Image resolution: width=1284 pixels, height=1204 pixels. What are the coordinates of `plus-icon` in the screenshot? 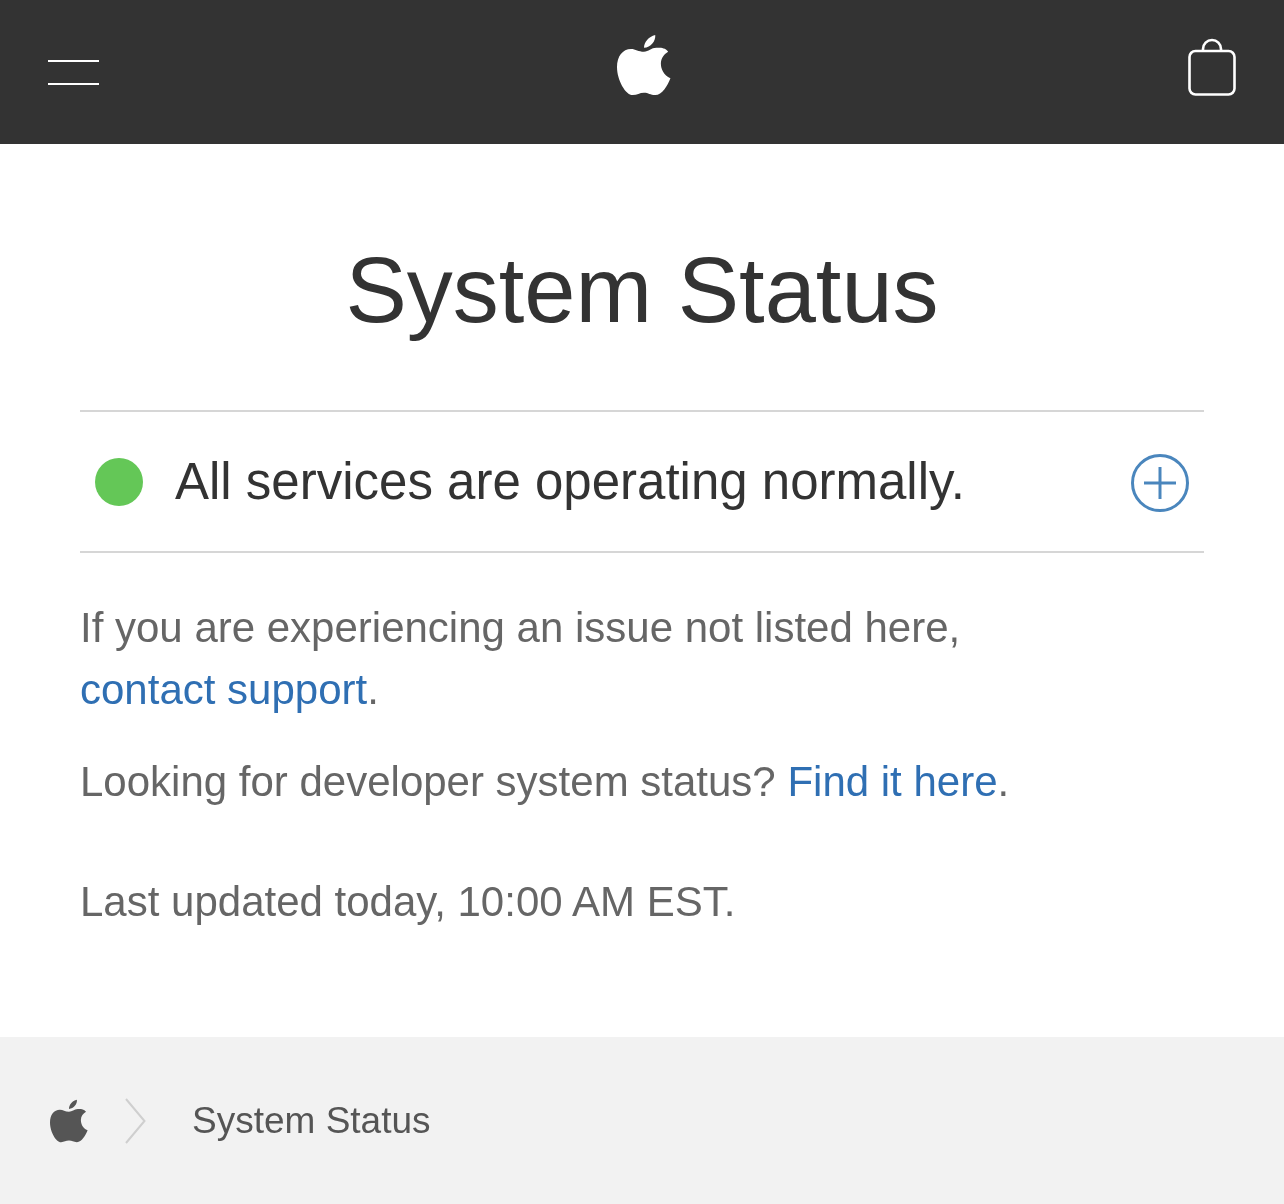 It's located at (1160, 482).